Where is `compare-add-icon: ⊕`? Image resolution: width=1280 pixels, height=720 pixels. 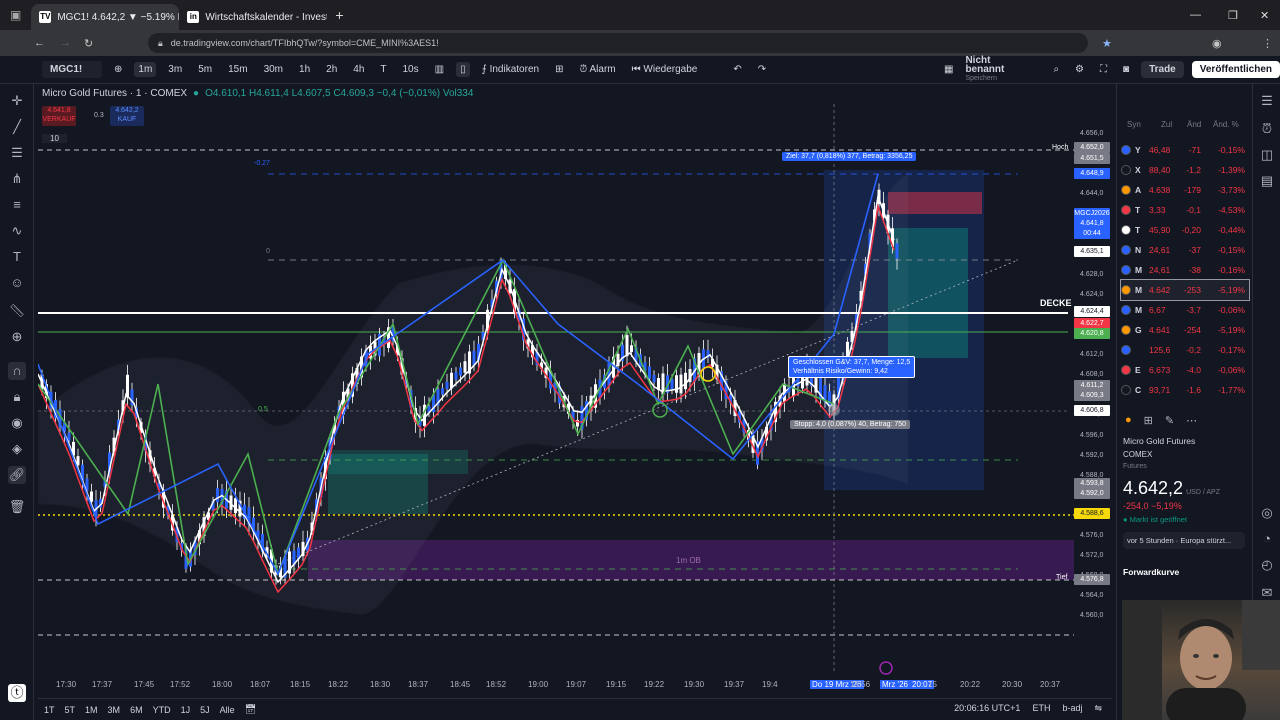
compare-add-icon: ⊕ is located at coordinates (118, 69).